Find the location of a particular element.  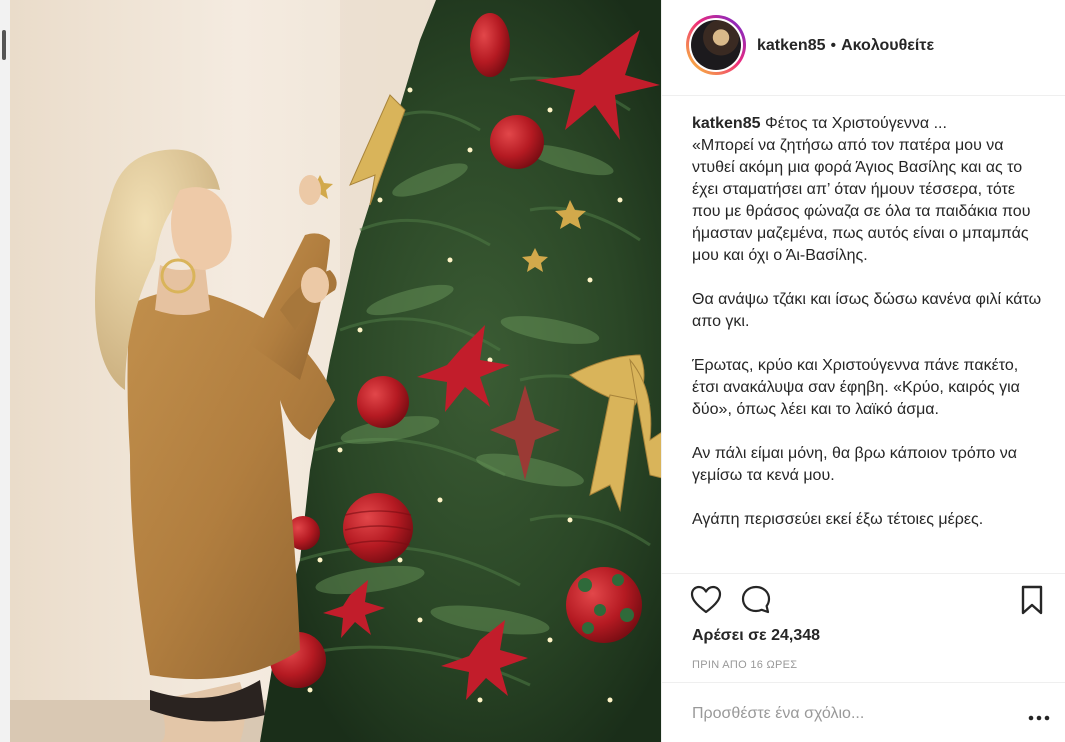

comment-bubble-icon is located at coordinates (756, 600).